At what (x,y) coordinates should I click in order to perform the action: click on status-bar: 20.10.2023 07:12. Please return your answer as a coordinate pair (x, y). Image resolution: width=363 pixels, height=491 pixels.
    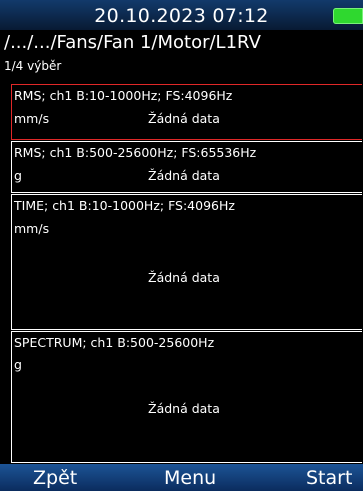
    Looking at the image, I should click on (181, 15).